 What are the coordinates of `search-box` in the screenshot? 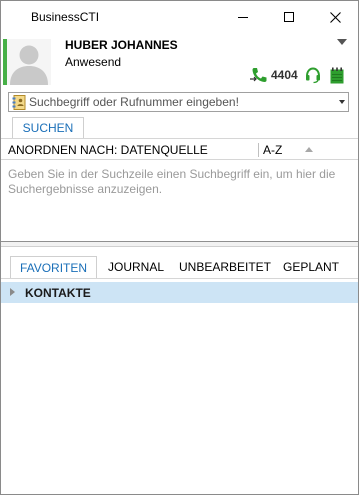 It's located at (178, 102).